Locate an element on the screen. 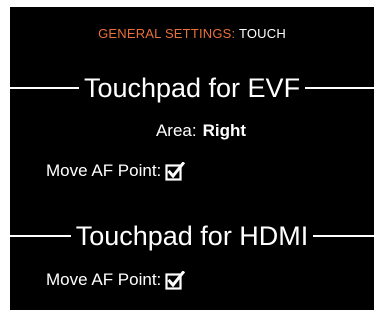 Image resolution: width=382 pixels, height=317 pixels. evf-move-af-label: Move AF Point: is located at coordinates (104, 170).